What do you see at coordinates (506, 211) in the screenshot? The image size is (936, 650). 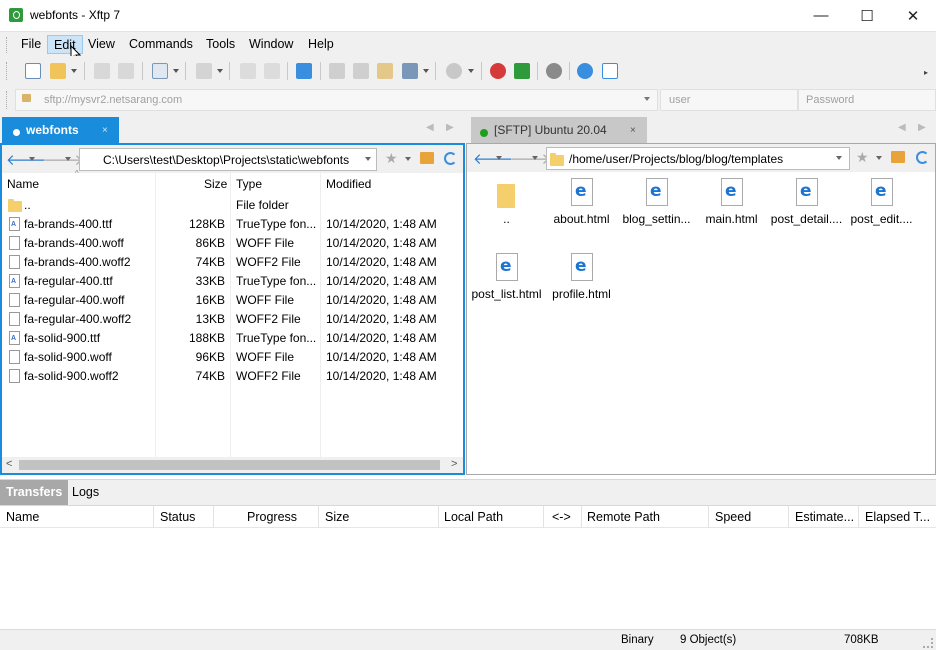 I see `list-item: ..` at bounding box center [506, 211].